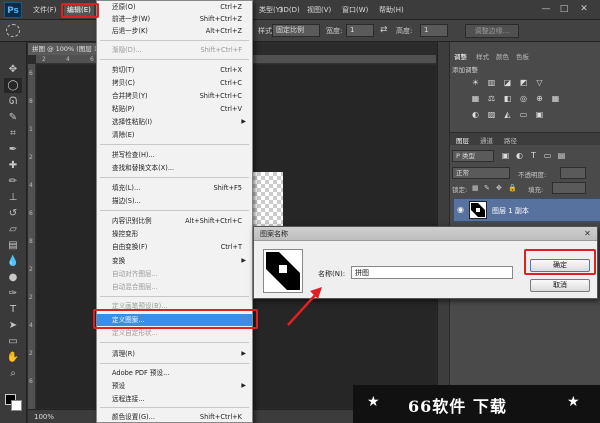 Image resolution: width=600 pixels, height=423 pixels. I want to click on layer-name: 图层 1 副本, so click(510, 211).